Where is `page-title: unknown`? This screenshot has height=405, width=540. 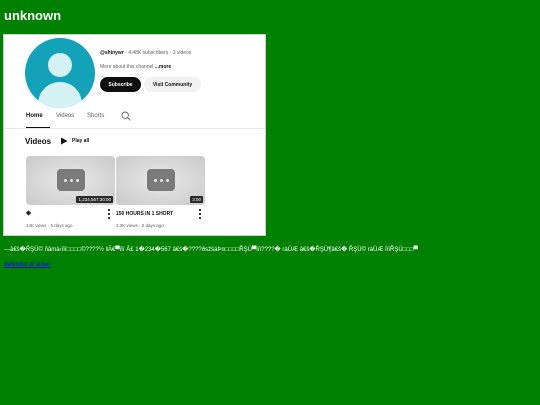
page-title: unknown is located at coordinates (33, 15).